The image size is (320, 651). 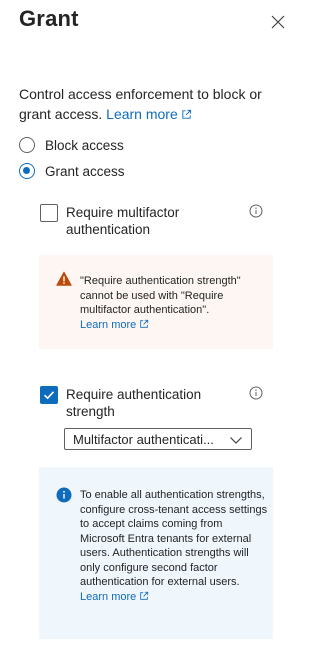 I want to click on grant-access-option: Grant access, so click(x=72, y=171).